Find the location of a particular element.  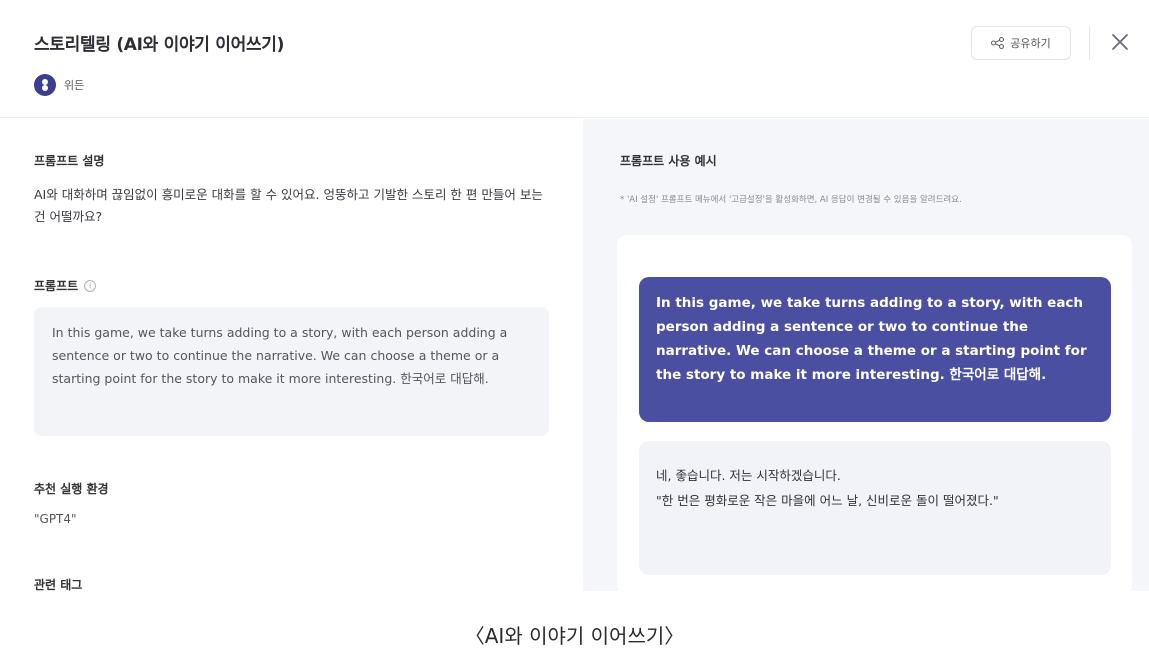

env-value: "GPT4" is located at coordinates (55, 519).